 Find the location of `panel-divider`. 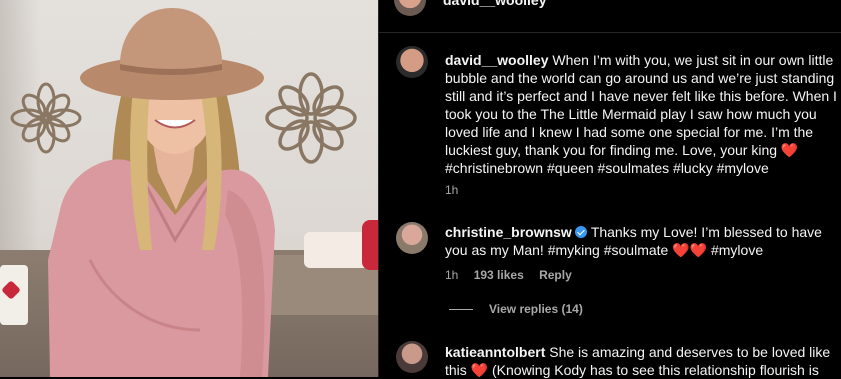

panel-divider is located at coordinates (378, 188).